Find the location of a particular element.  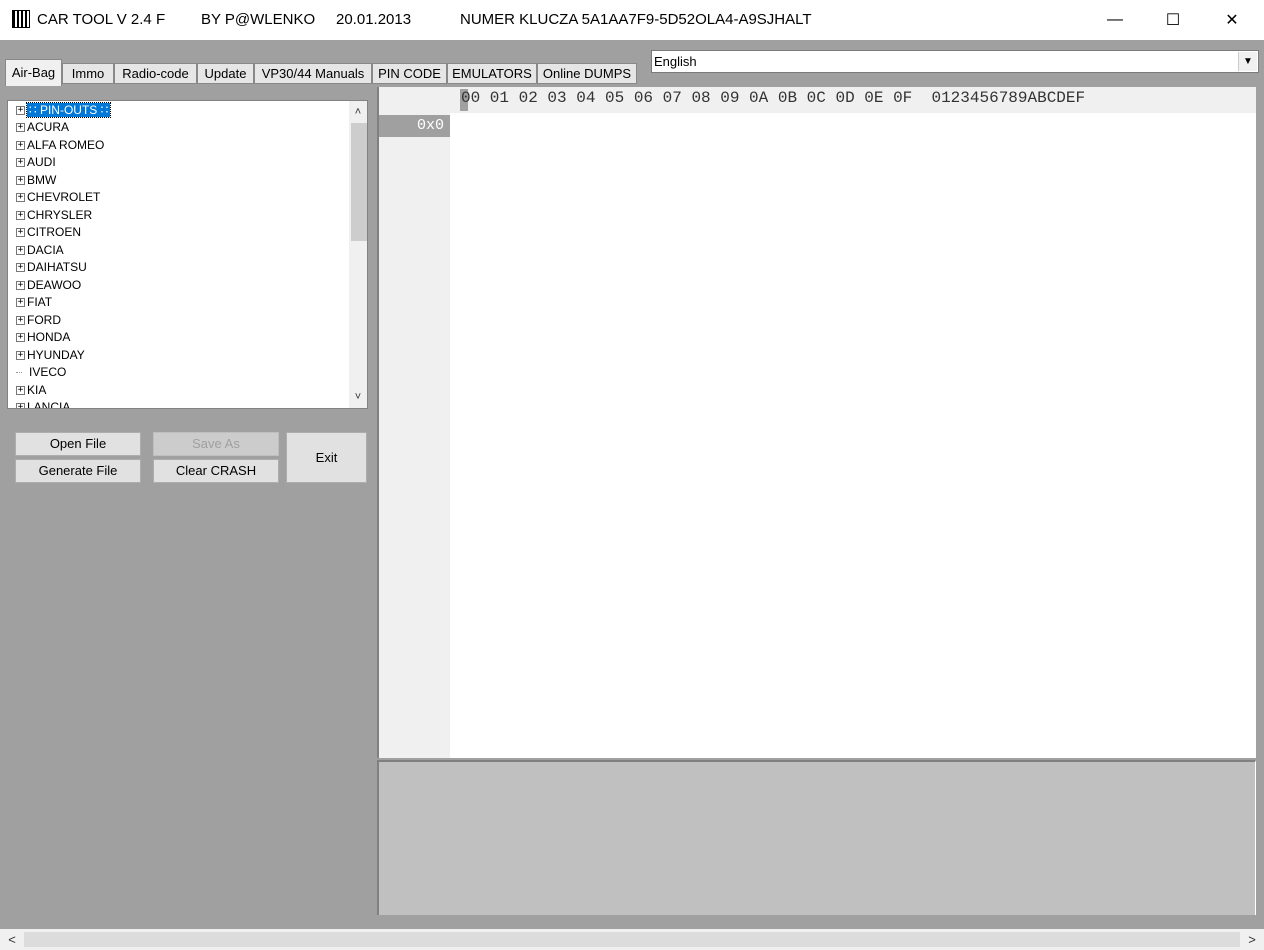

tree-item: + HONDA is located at coordinates (43, 337).